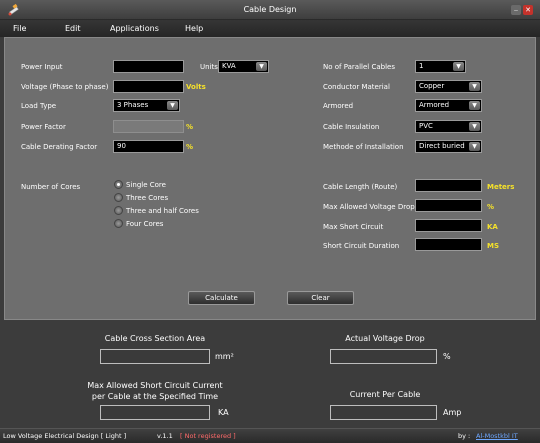 The height and width of the screenshot is (443, 540). I want to click on radio-single-core, so click(118, 184).